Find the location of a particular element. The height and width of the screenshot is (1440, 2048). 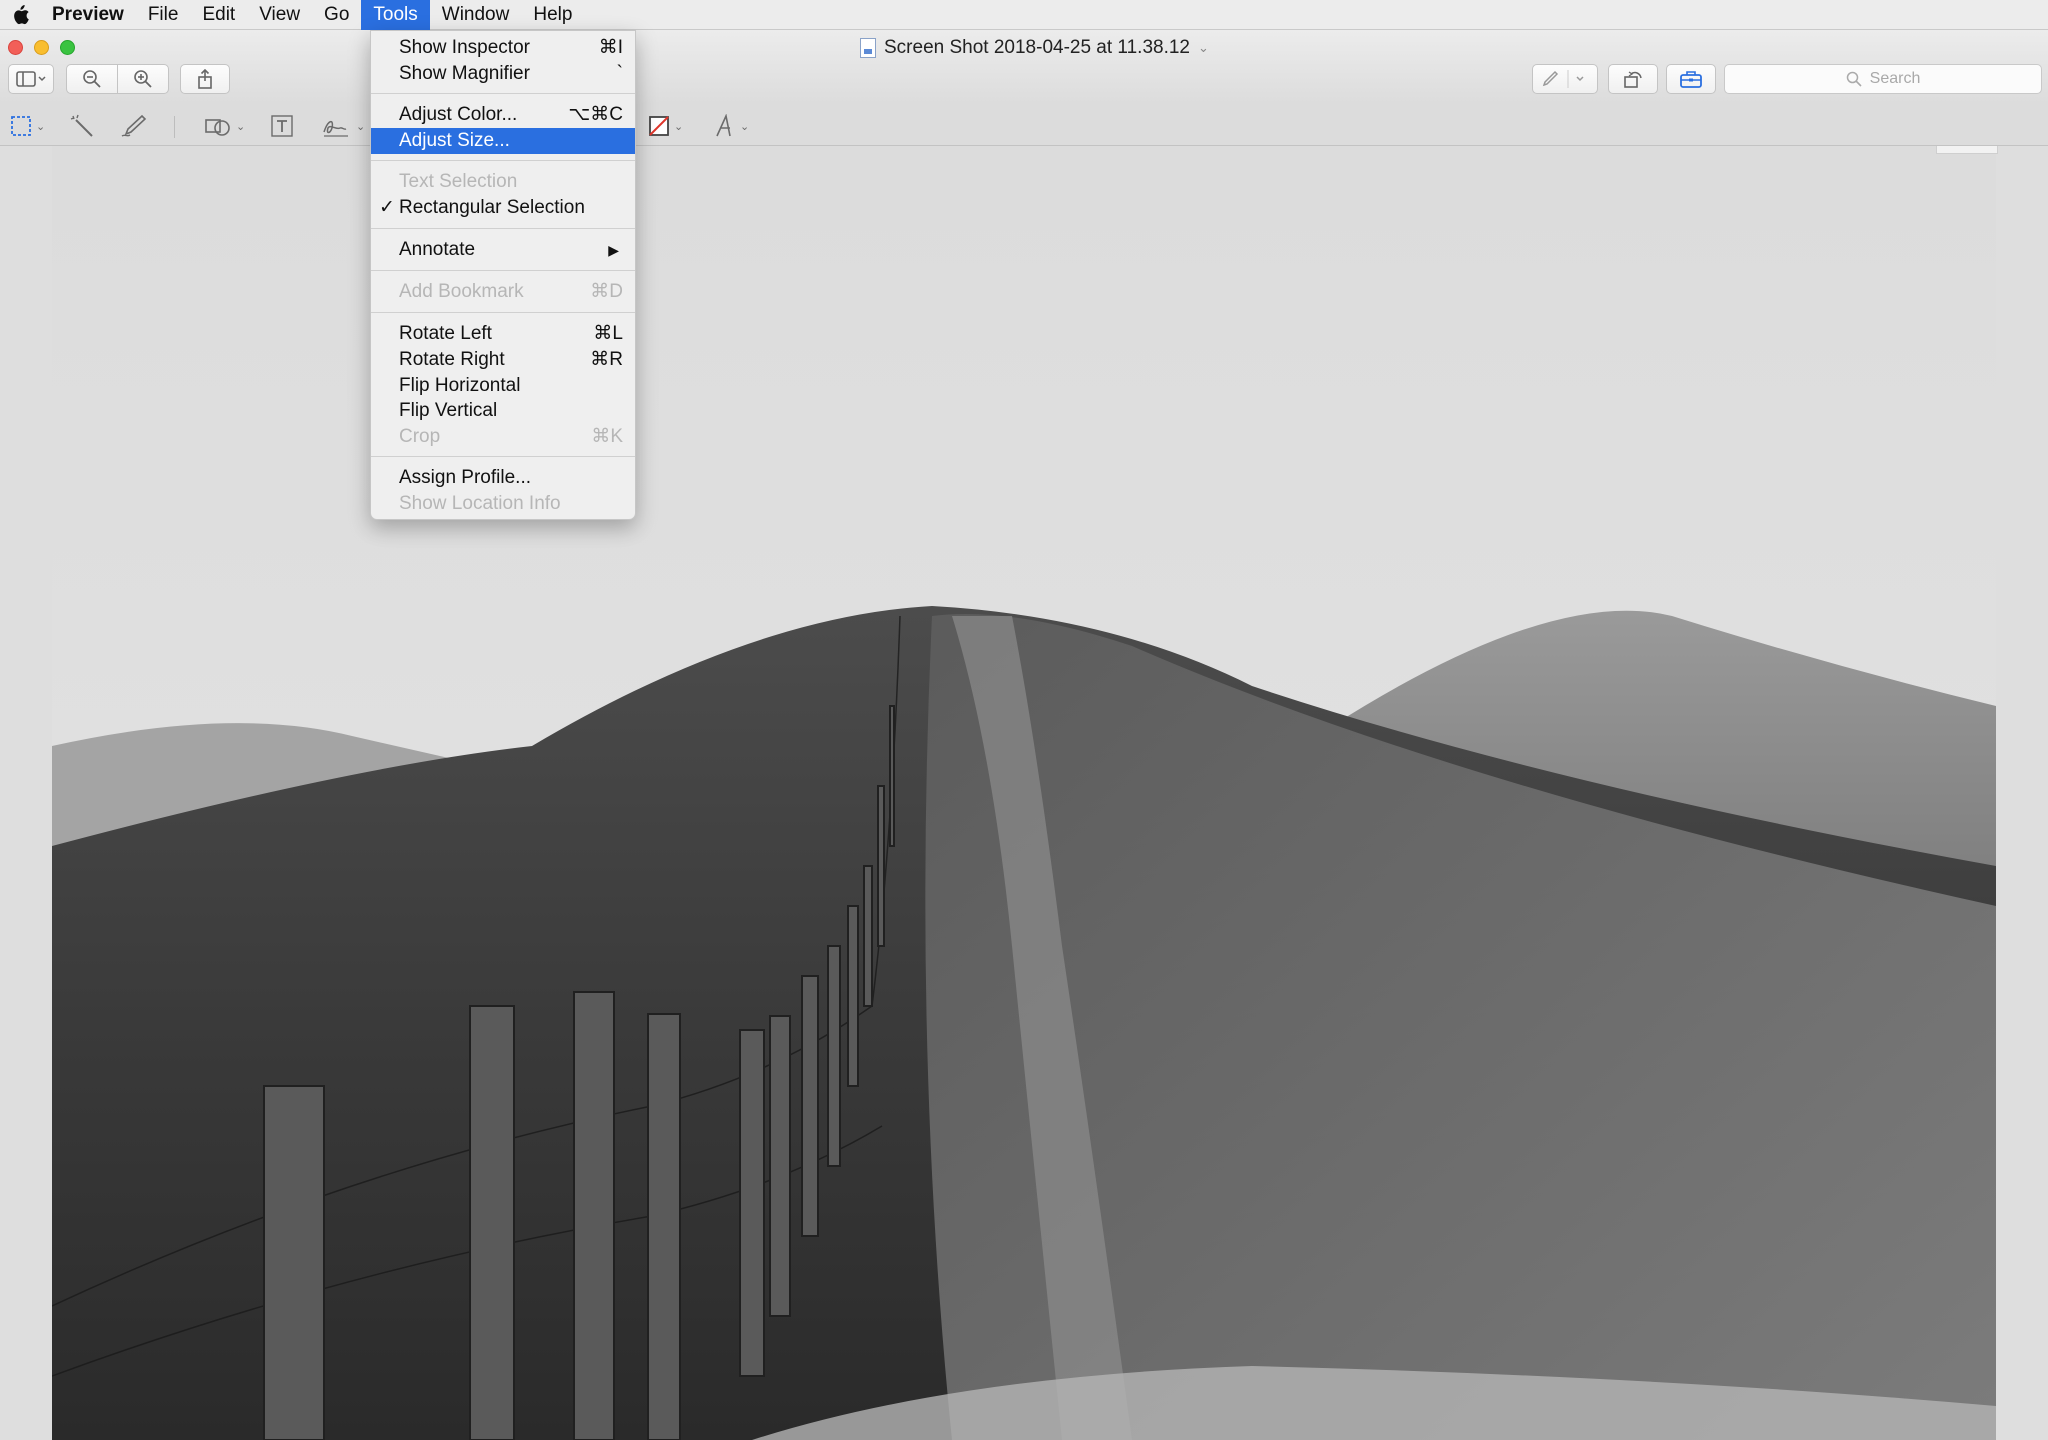

menu-item-text-selection: Text Selection is located at coordinates (503, 182).